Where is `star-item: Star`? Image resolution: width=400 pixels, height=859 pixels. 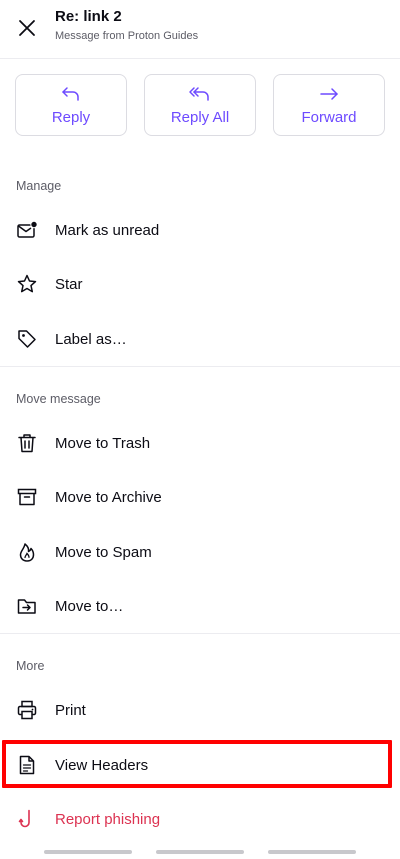 star-item: Star is located at coordinates (200, 284).